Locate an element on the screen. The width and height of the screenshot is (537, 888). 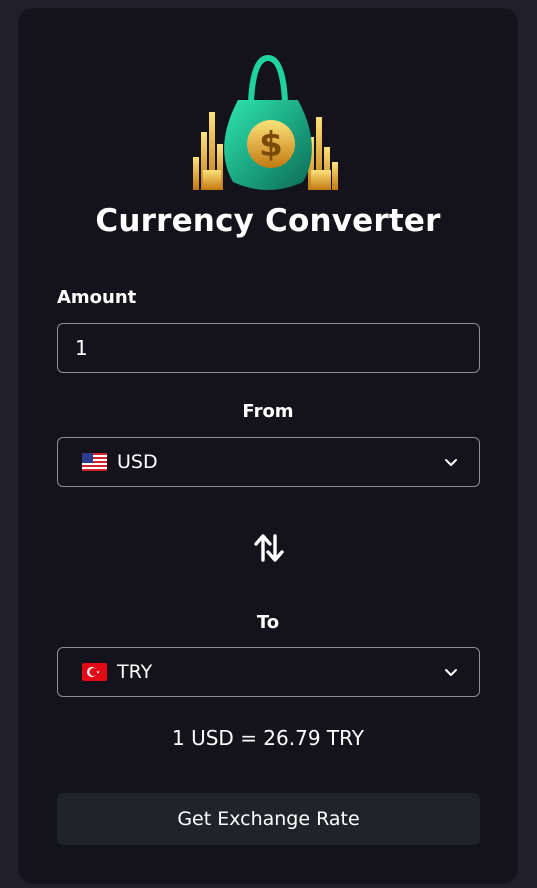
to-selected-value: TRY is located at coordinates (117, 672).